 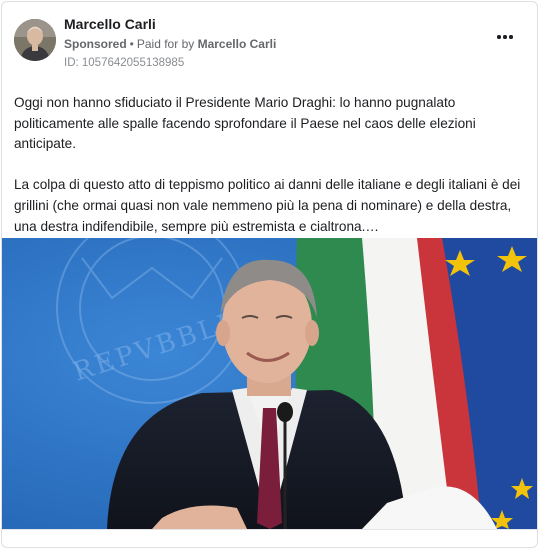 I want to click on avatar-photo, so click(x=35, y=40).